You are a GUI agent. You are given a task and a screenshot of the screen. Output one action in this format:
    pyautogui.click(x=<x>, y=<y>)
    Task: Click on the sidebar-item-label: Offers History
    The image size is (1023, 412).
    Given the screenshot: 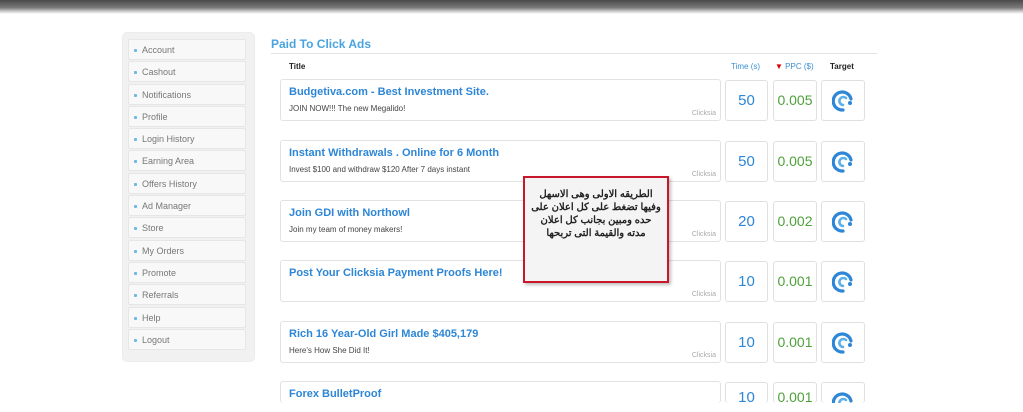 What is the action you would take?
    pyautogui.click(x=169, y=183)
    